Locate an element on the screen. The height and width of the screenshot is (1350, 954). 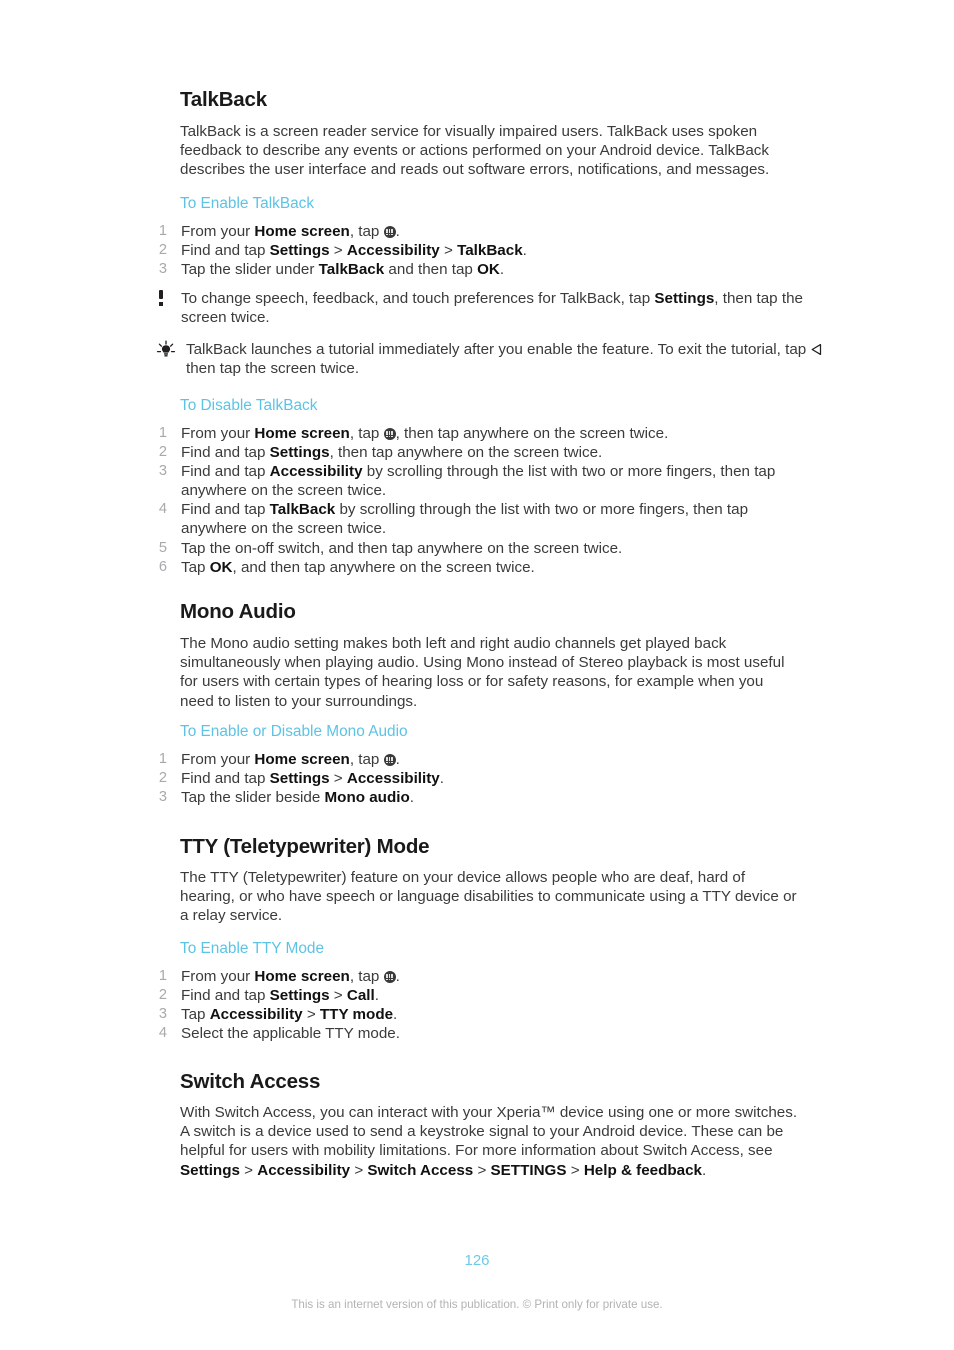
list-item: 4 Select the applicable TTY mode. is located at coordinates (272, 1033).